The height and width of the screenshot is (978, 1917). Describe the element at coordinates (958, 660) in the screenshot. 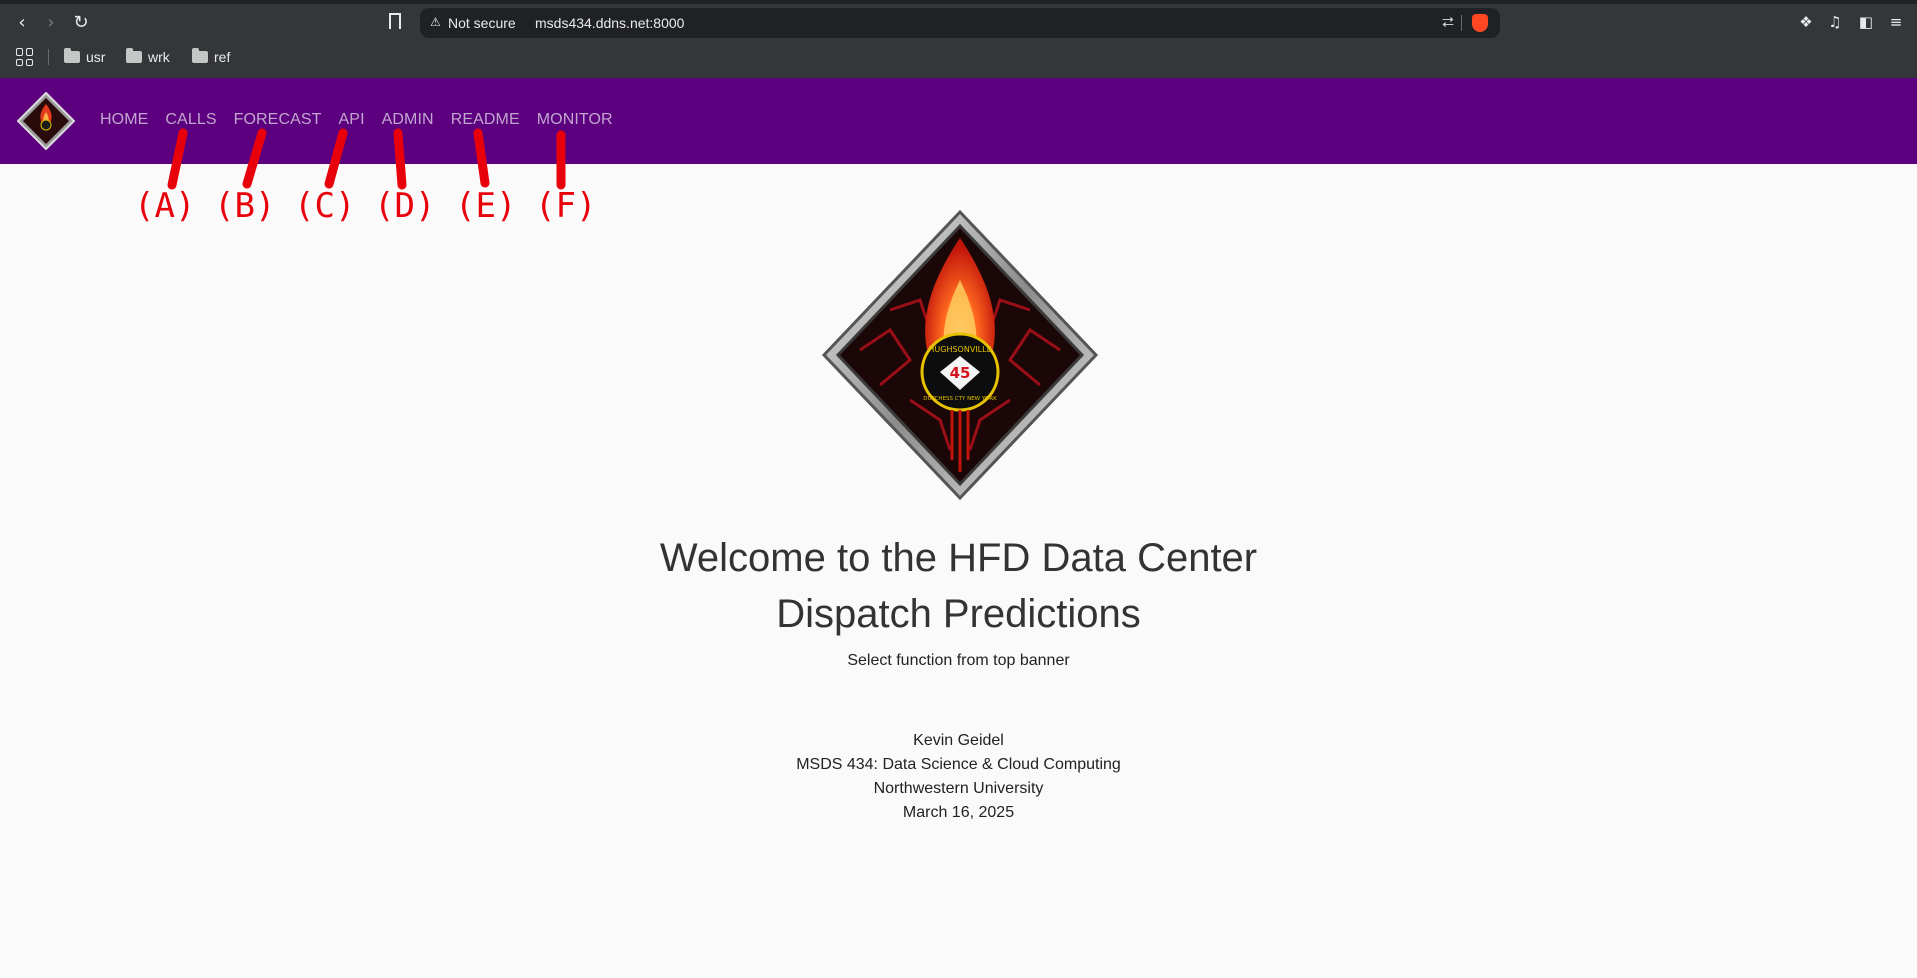

I see `page-subtitle: Select function from top banner` at that location.